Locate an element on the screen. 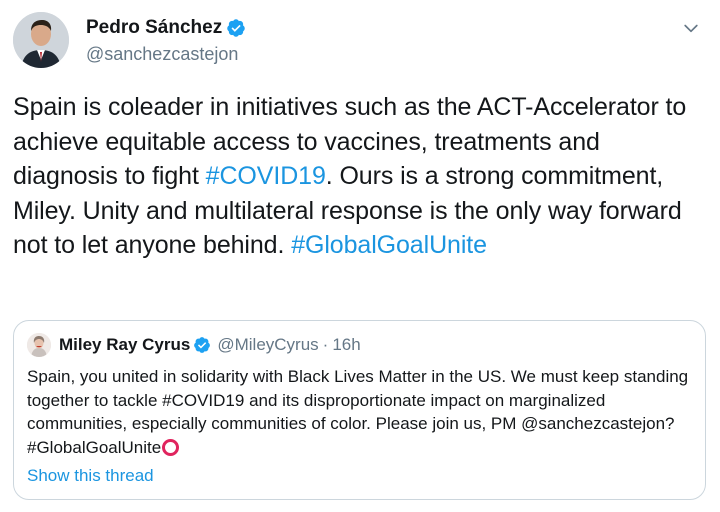 This screenshot has height=512, width=720. quoted-tweet-timestamp: 16h is located at coordinates (346, 345).